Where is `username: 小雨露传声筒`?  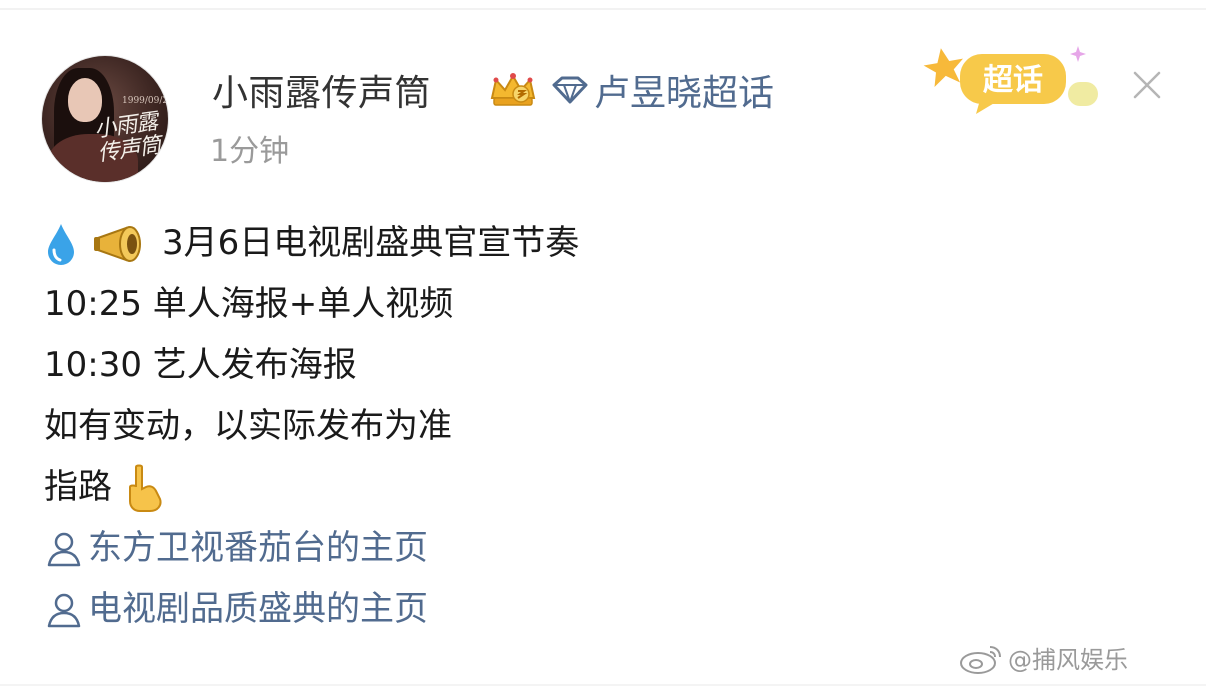
username: 小雨露传声筒 is located at coordinates (321, 90).